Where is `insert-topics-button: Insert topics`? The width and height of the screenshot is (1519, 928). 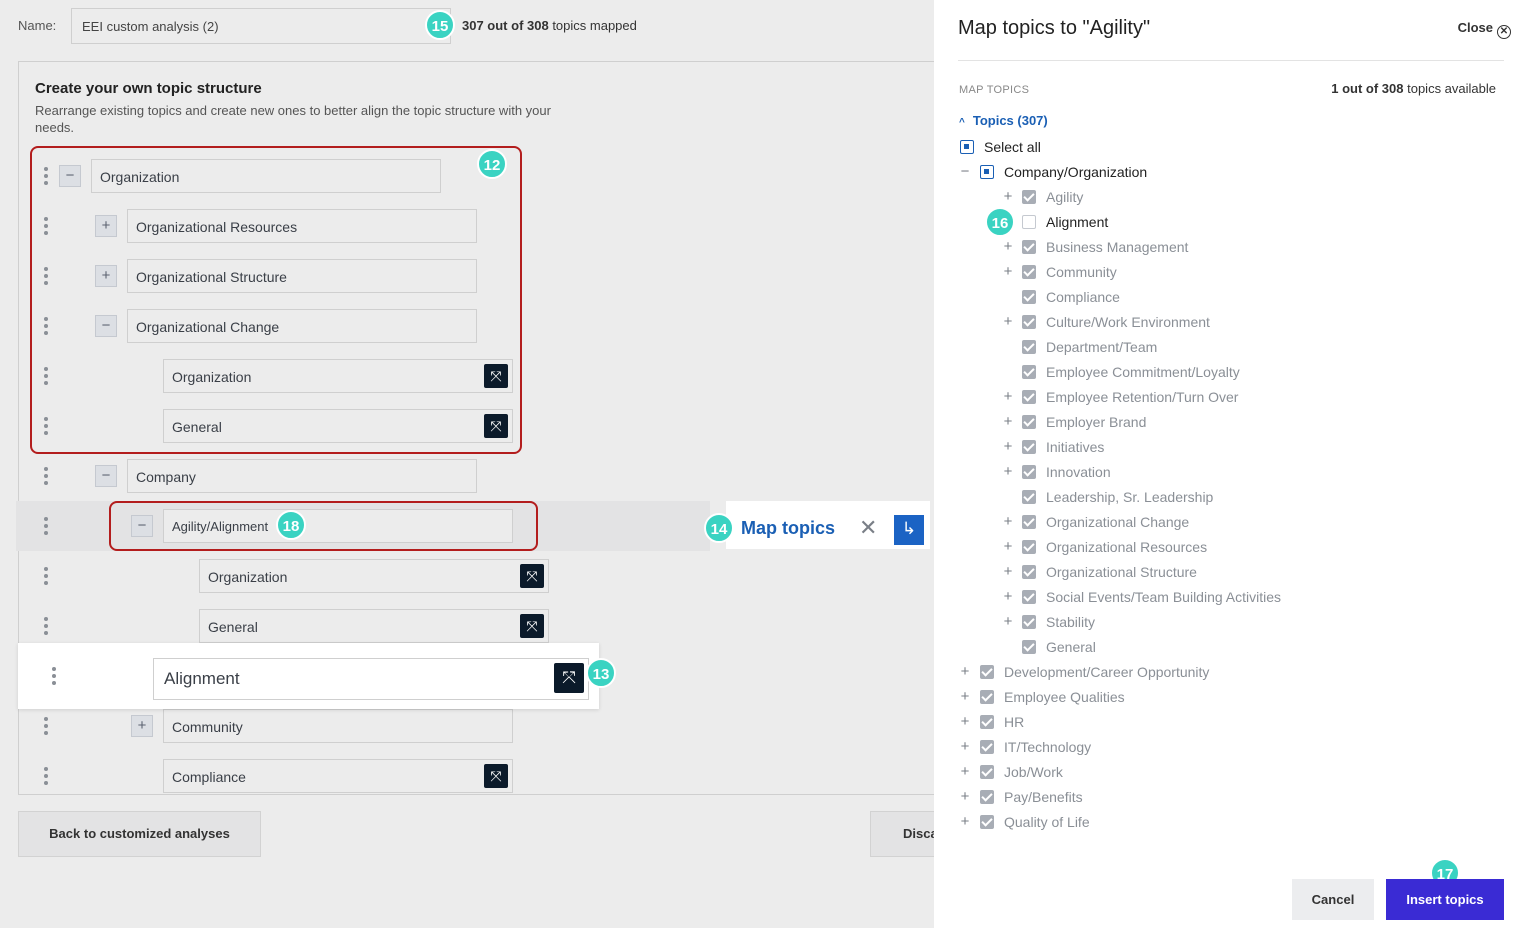
insert-topics-button: Insert topics is located at coordinates (1445, 899).